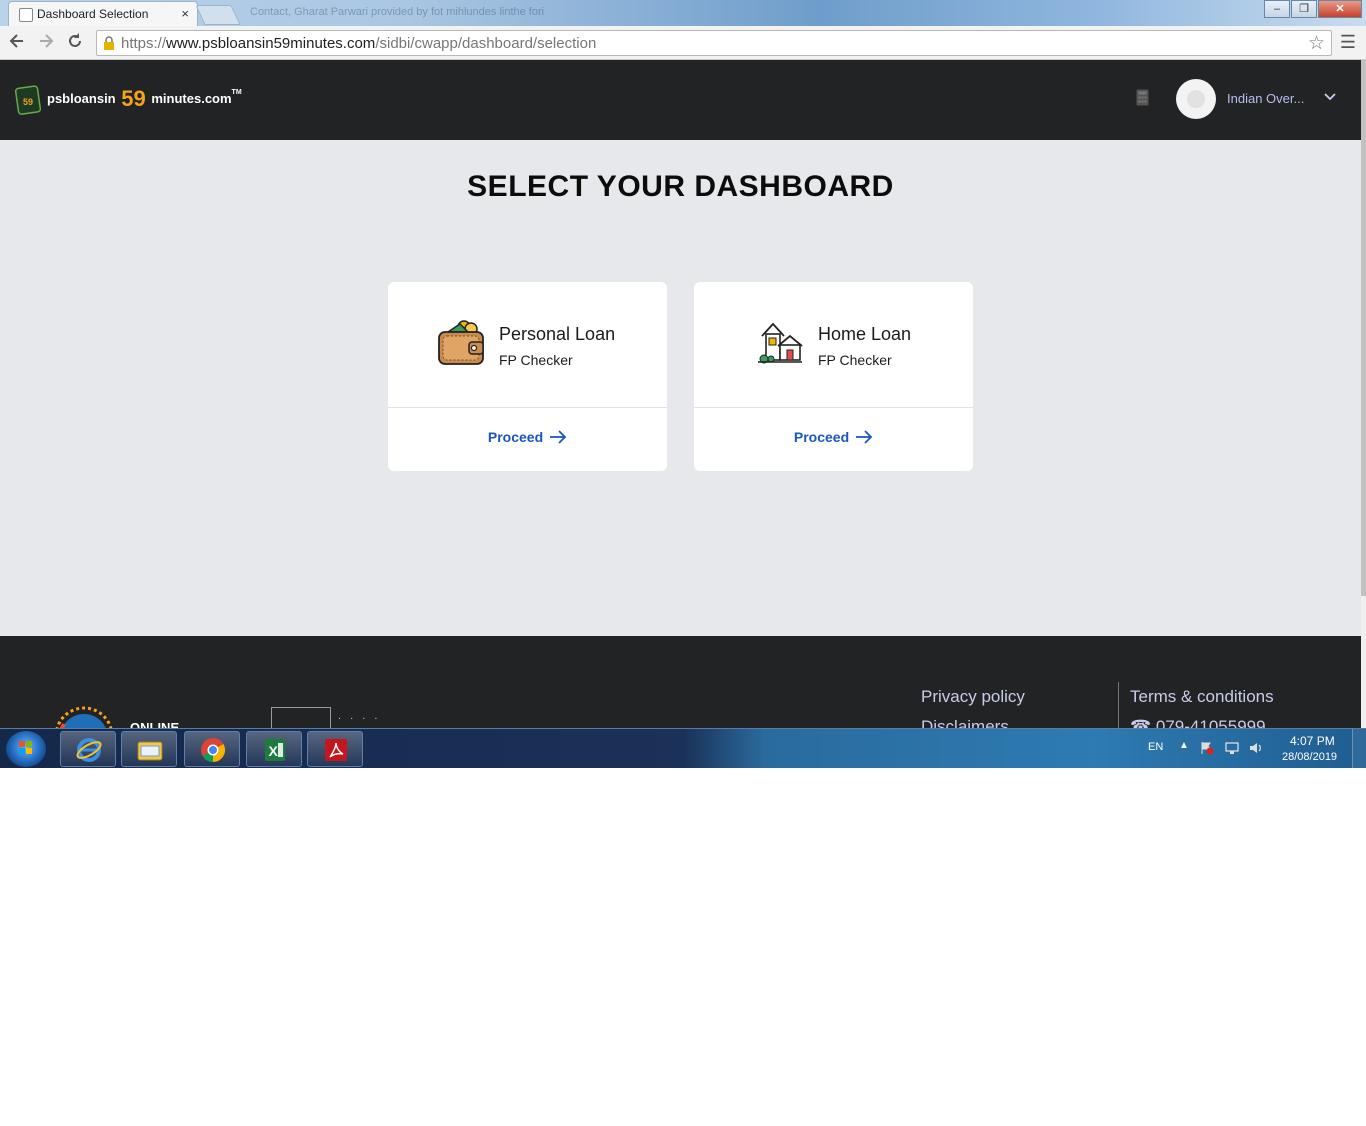 The width and height of the screenshot is (1366, 1126). I want to click on card-title: Home Loan, so click(865, 334).